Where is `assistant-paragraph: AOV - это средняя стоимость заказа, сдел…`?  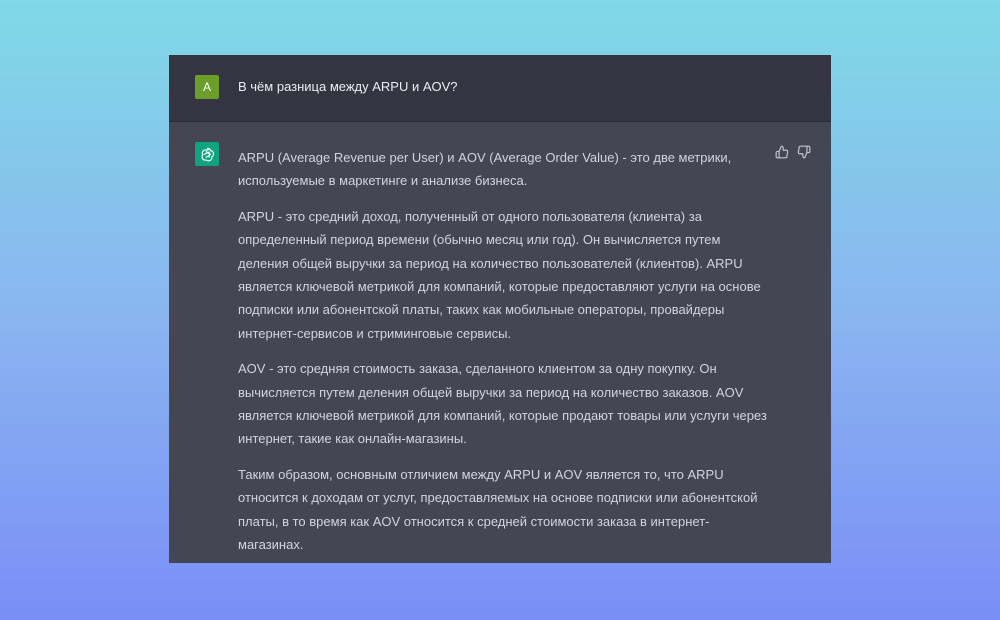
assistant-paragraph: AOV - это средняя стоимость заказа, сдел… is located at coordinates (502, 404).